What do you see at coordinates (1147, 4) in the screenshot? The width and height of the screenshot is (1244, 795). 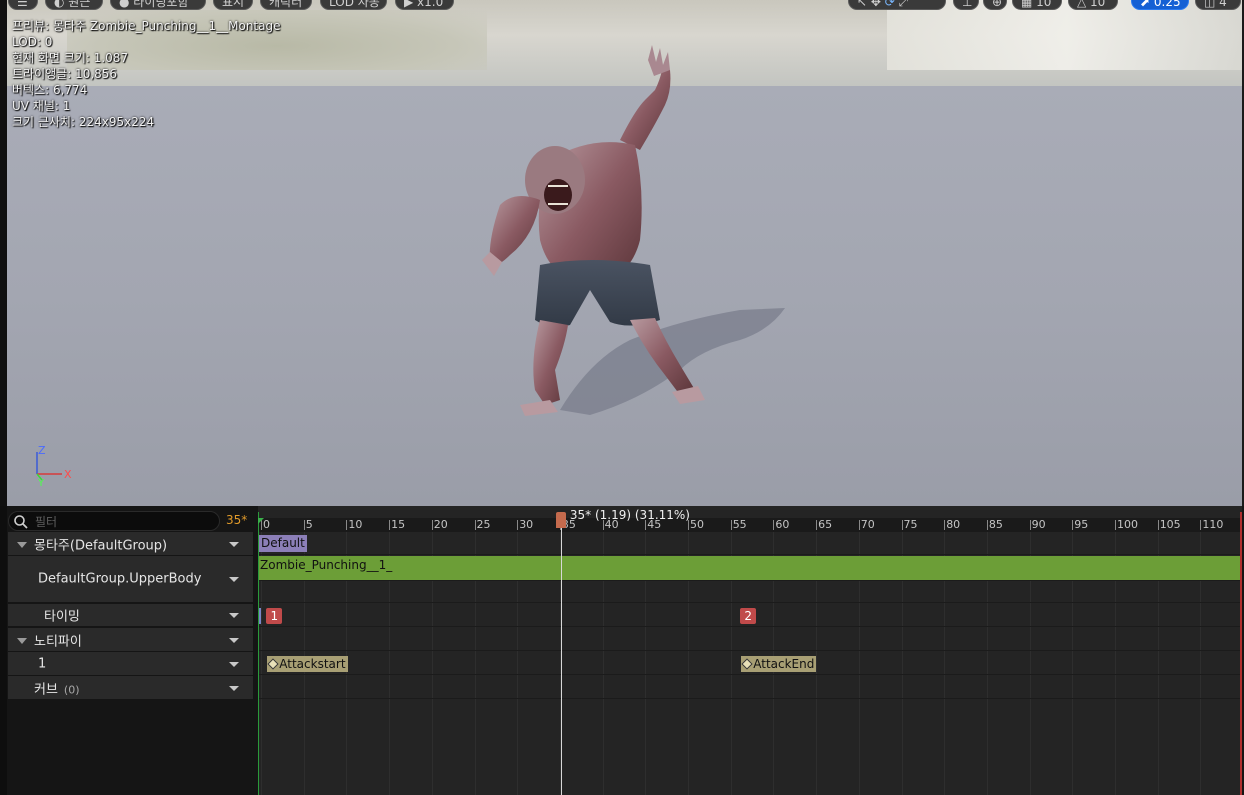 I see `camera-speed-icon: ⬈` at bounding box center [1147, 4].